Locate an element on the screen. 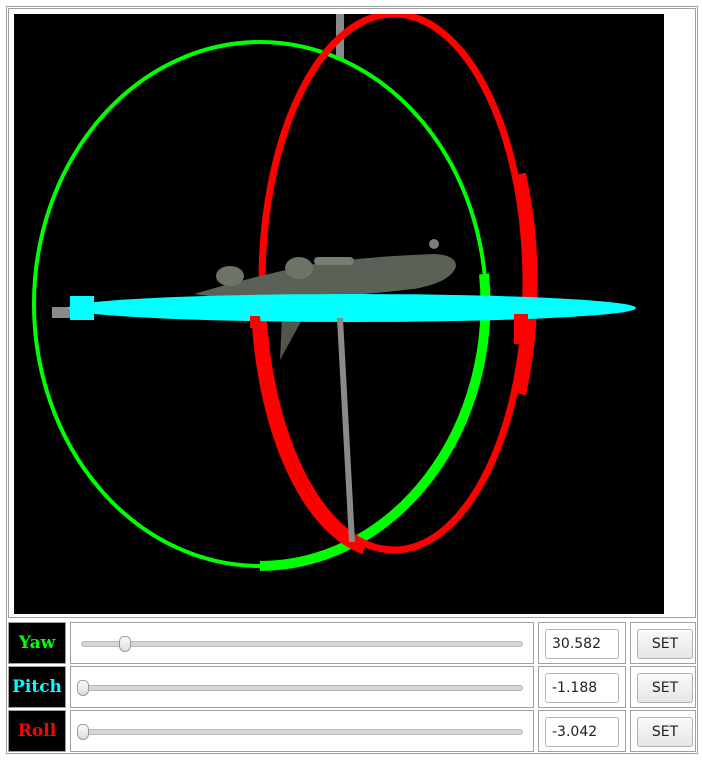 This screenshot has height=761, width=703. roll-button-cell: SET is located at coordinates (663, 731).